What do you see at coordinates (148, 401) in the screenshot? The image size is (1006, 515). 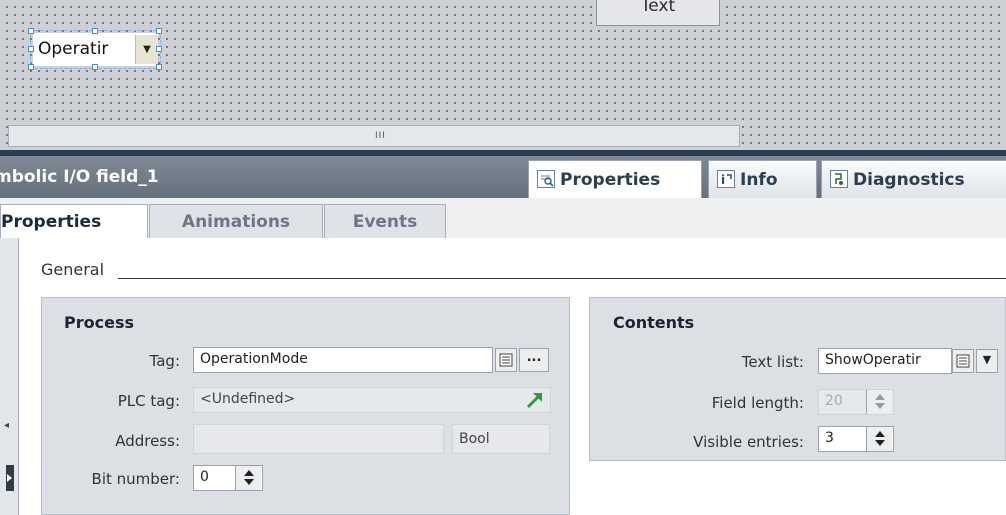 I see `plc-tag-label: PLC tag:` at bounding box center [148, 401].